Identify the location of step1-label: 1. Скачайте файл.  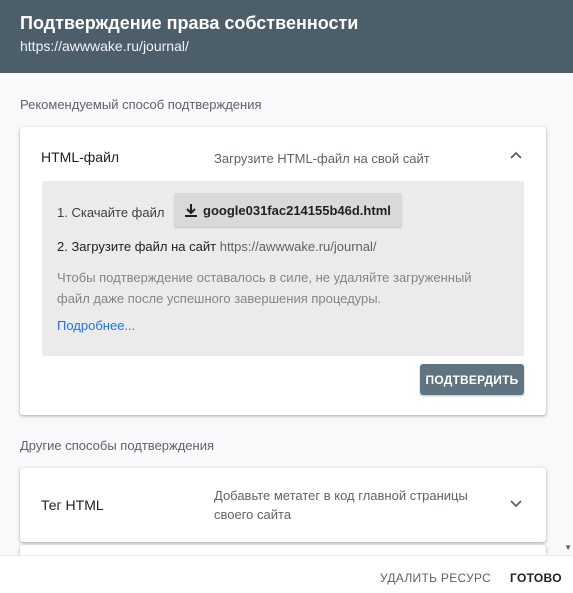
(111, 212).